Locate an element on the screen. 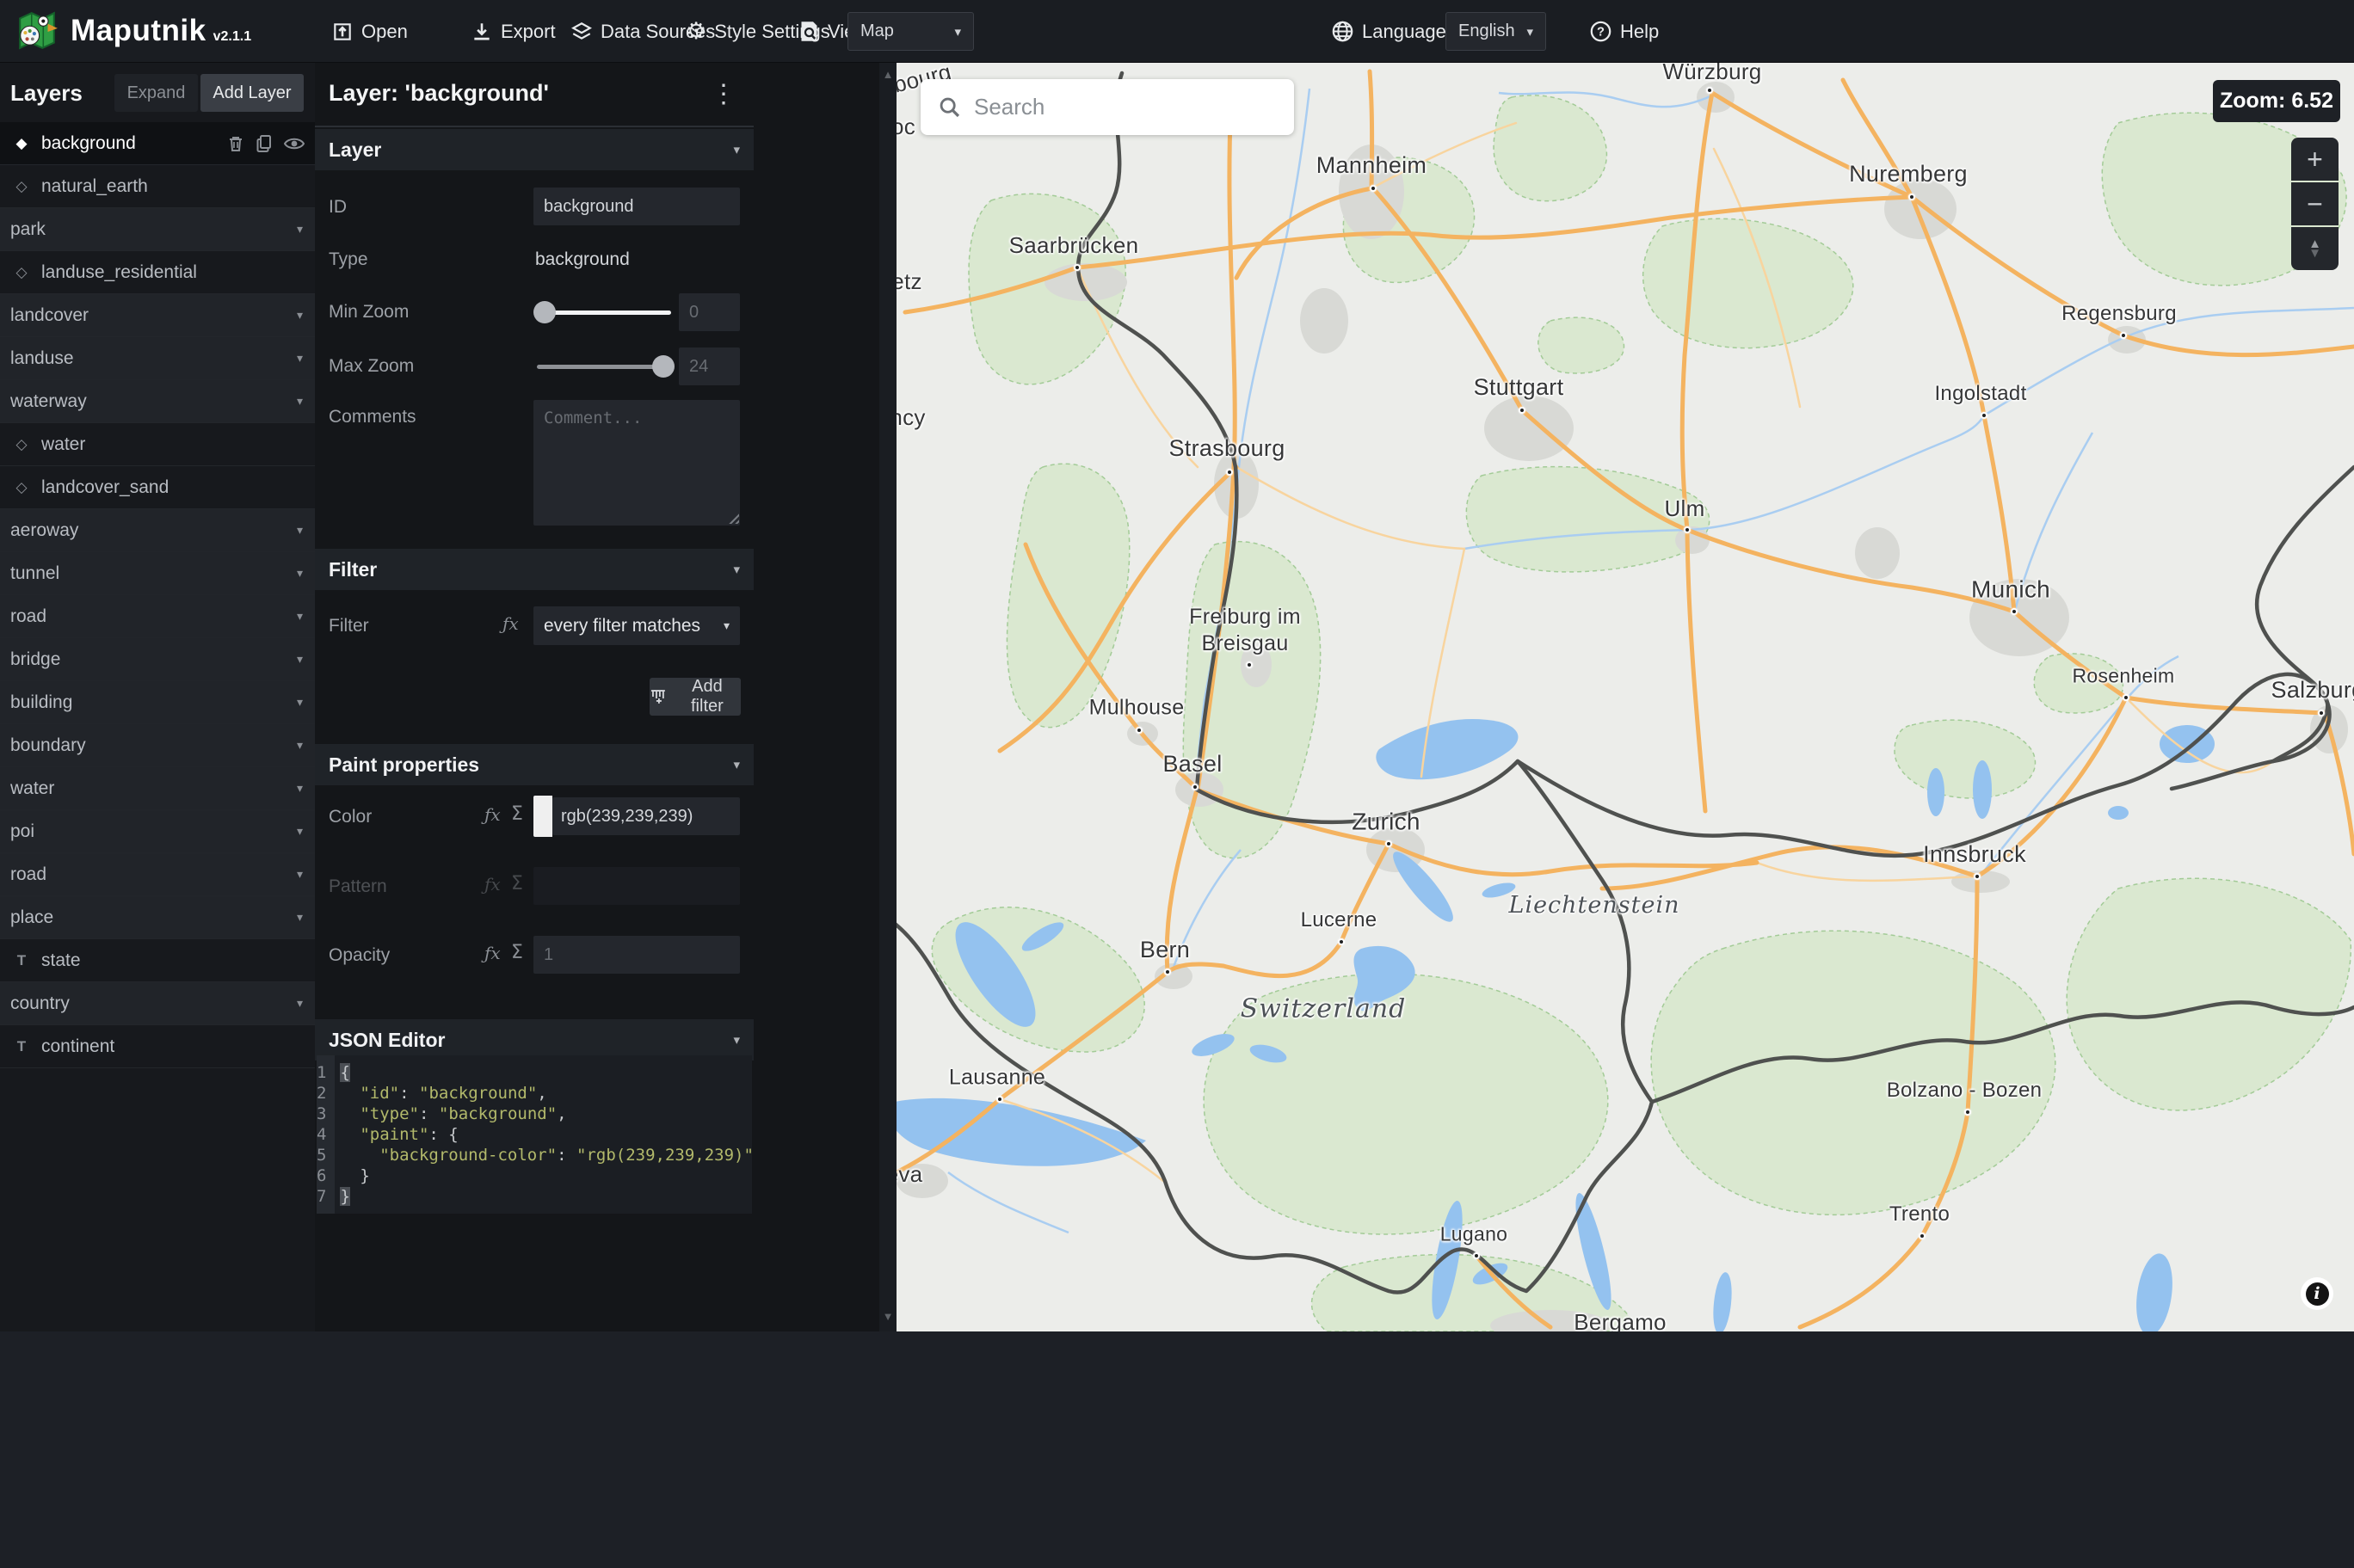  filter-combinator-select: every filter matches ▾ is located at coordinates (636, 626).